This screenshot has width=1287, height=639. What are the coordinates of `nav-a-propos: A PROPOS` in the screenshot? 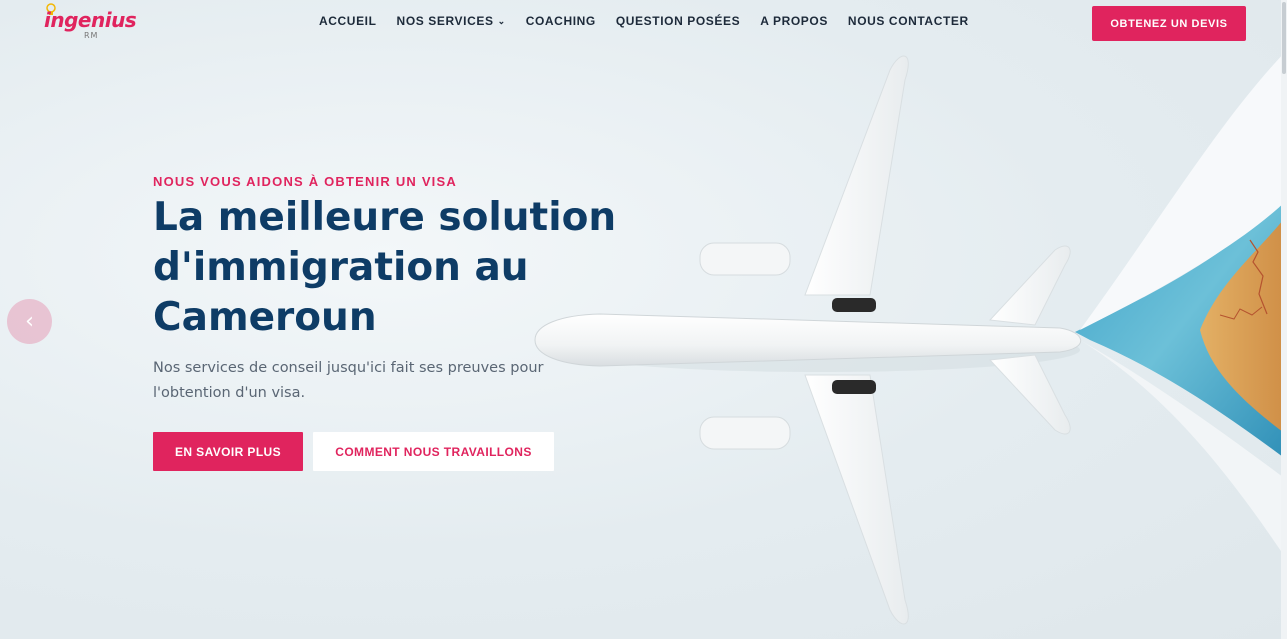 It's located at (794, 21).